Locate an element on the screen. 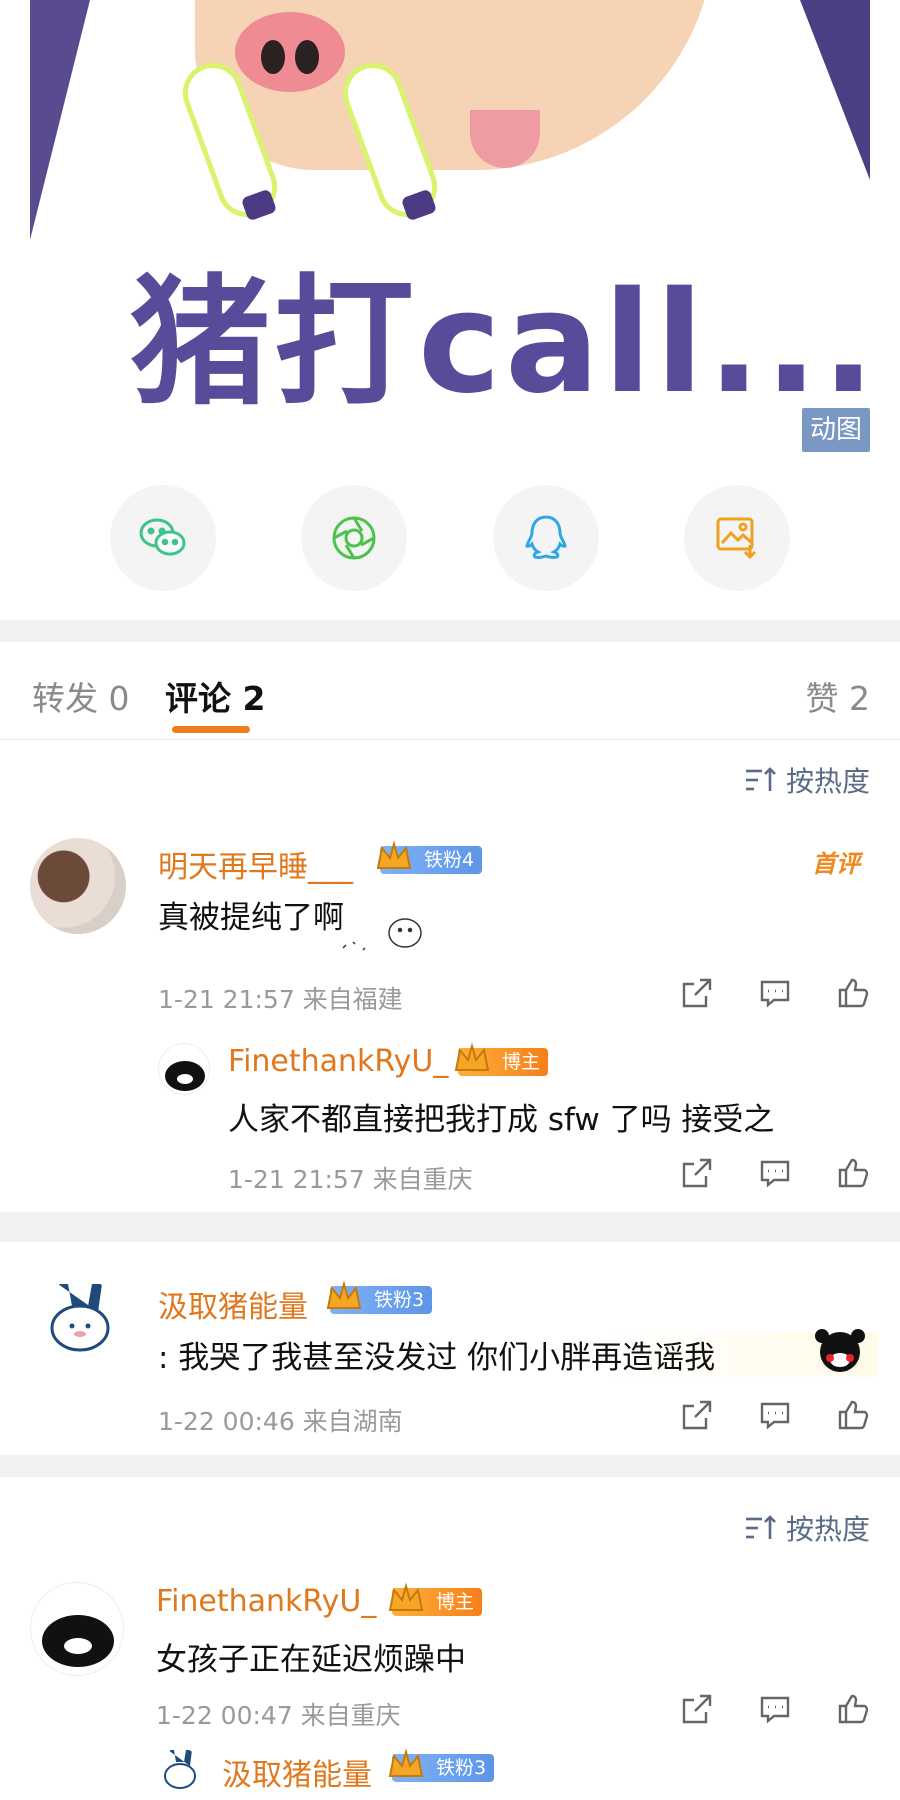  reply-actions is located at coordinates (775, 1173).